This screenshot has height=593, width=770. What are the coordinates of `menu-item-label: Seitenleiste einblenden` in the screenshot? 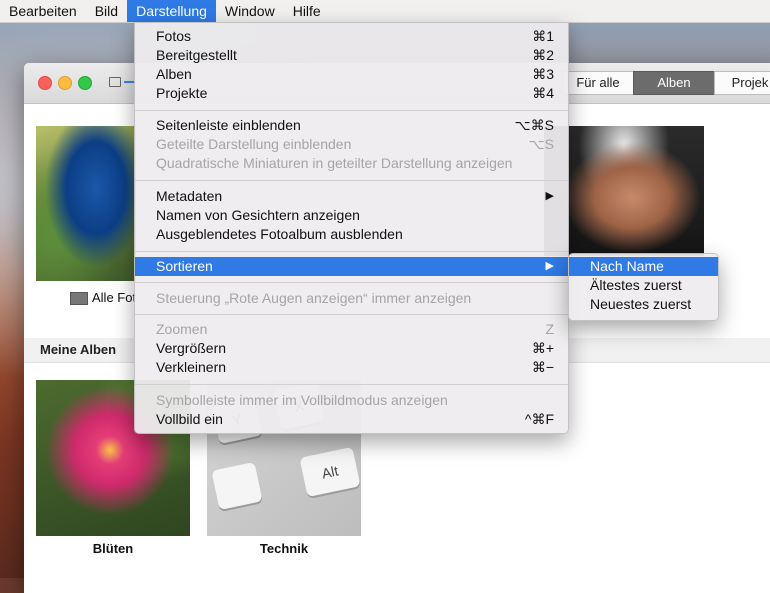 It's located at (228, 125).